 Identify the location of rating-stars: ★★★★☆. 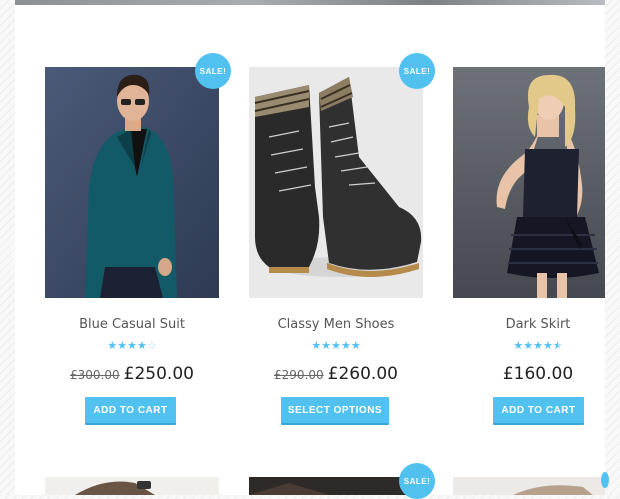
(132, 346).